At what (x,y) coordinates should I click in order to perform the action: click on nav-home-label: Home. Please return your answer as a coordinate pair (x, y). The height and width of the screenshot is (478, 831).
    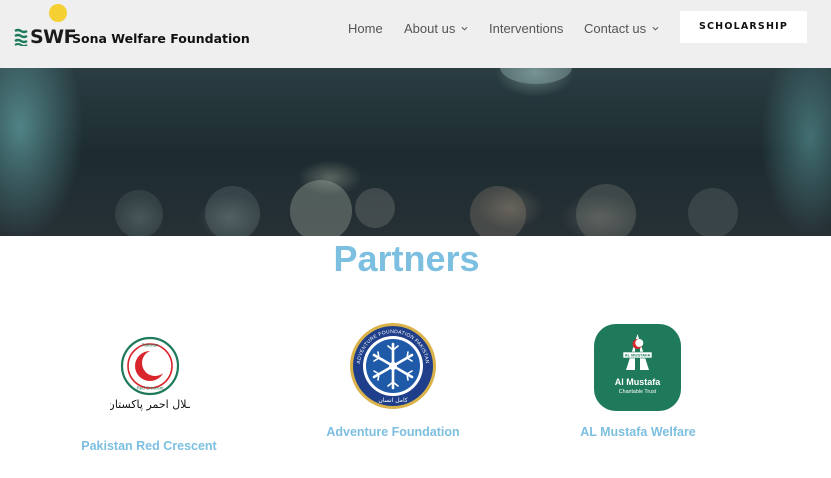
    Looking at the image, I should click on (365, 28).